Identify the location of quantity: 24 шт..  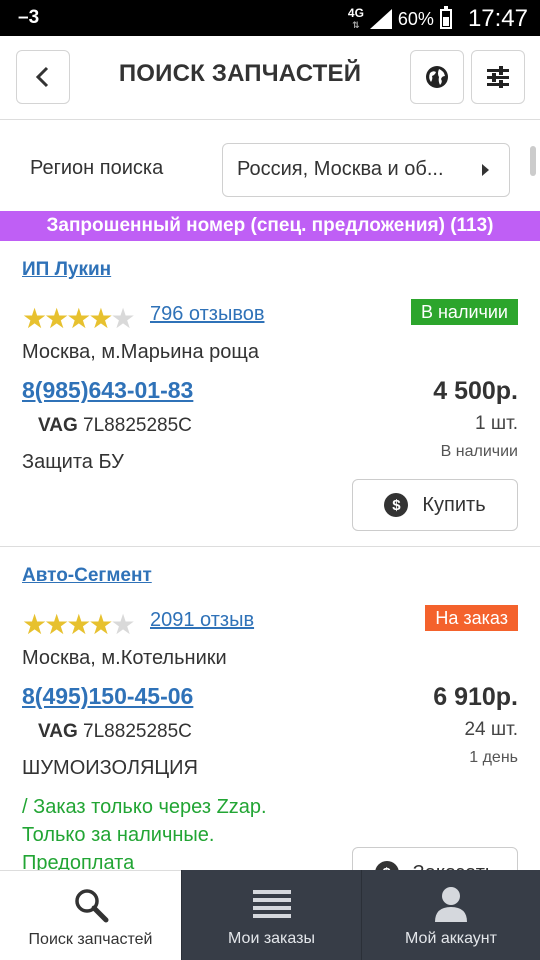
(491, 729).